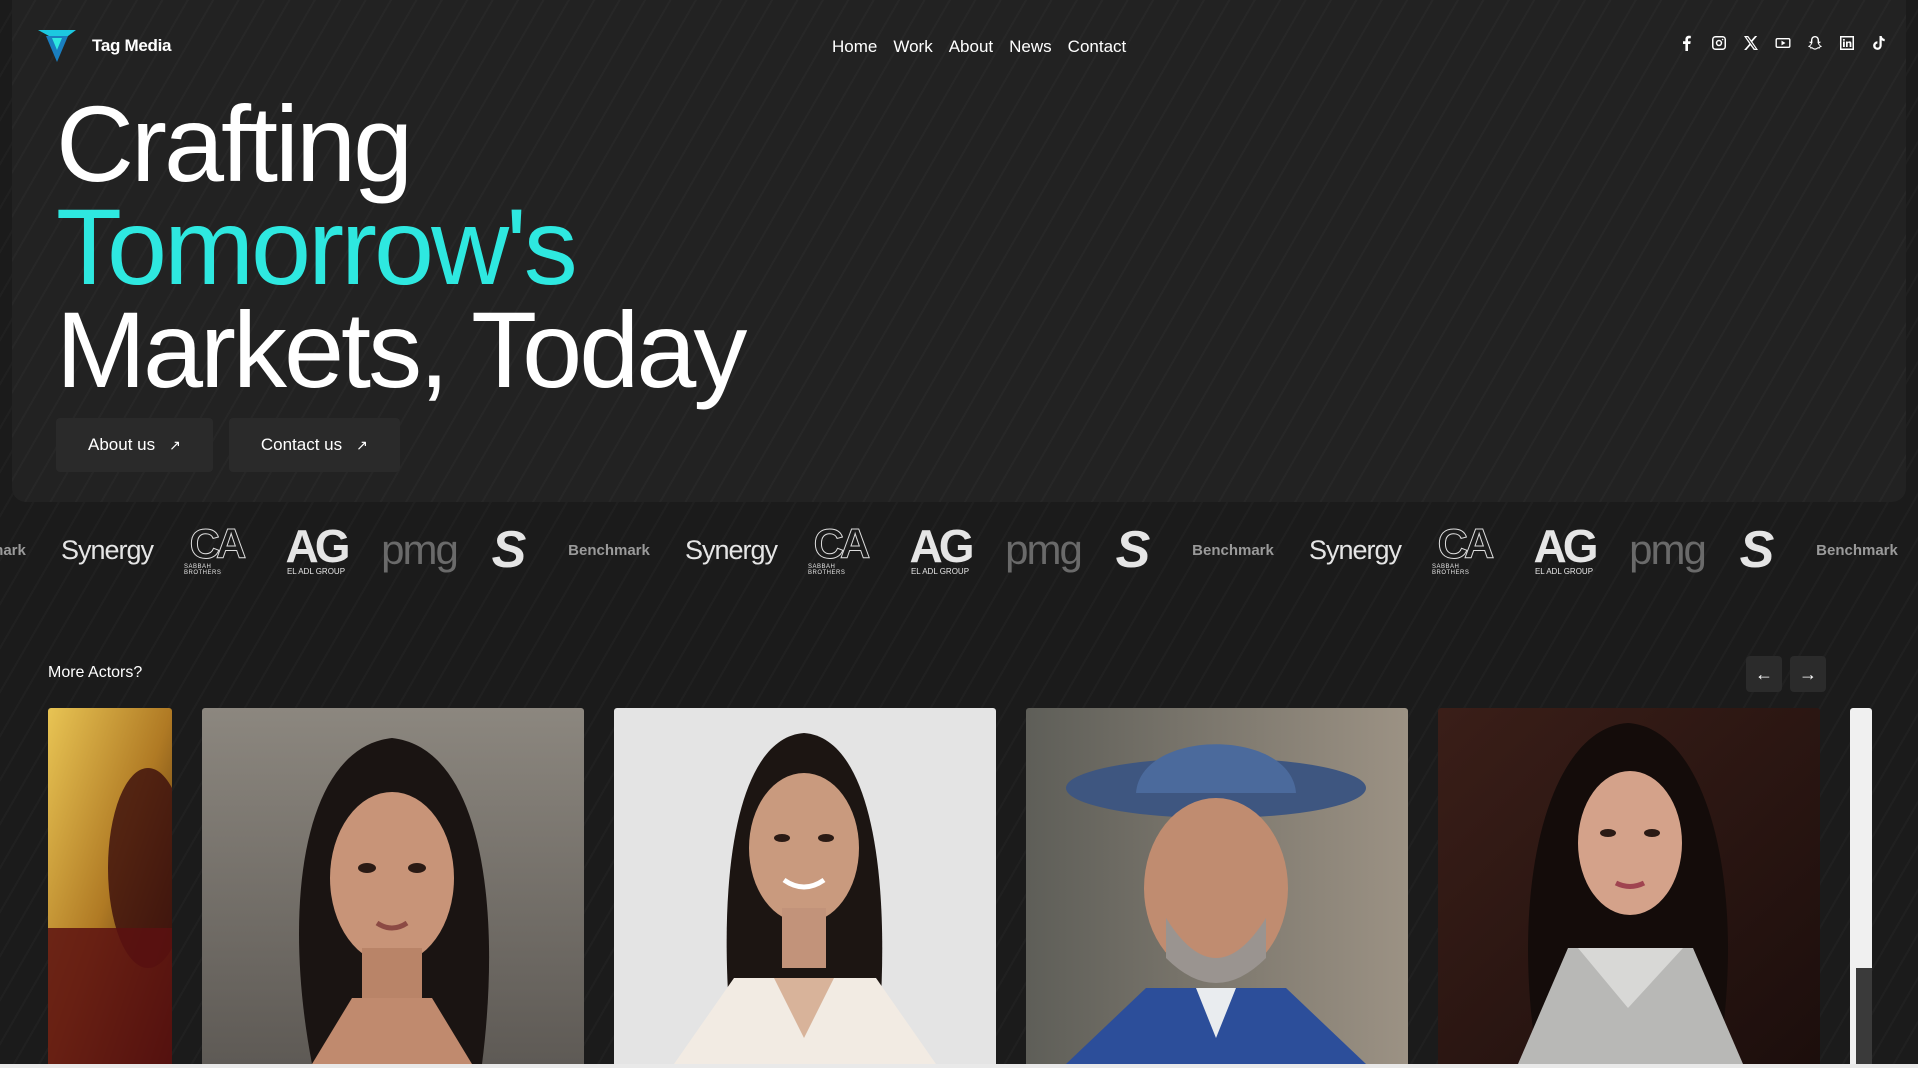  I want to click on nav-about: About, so click(971, 47).